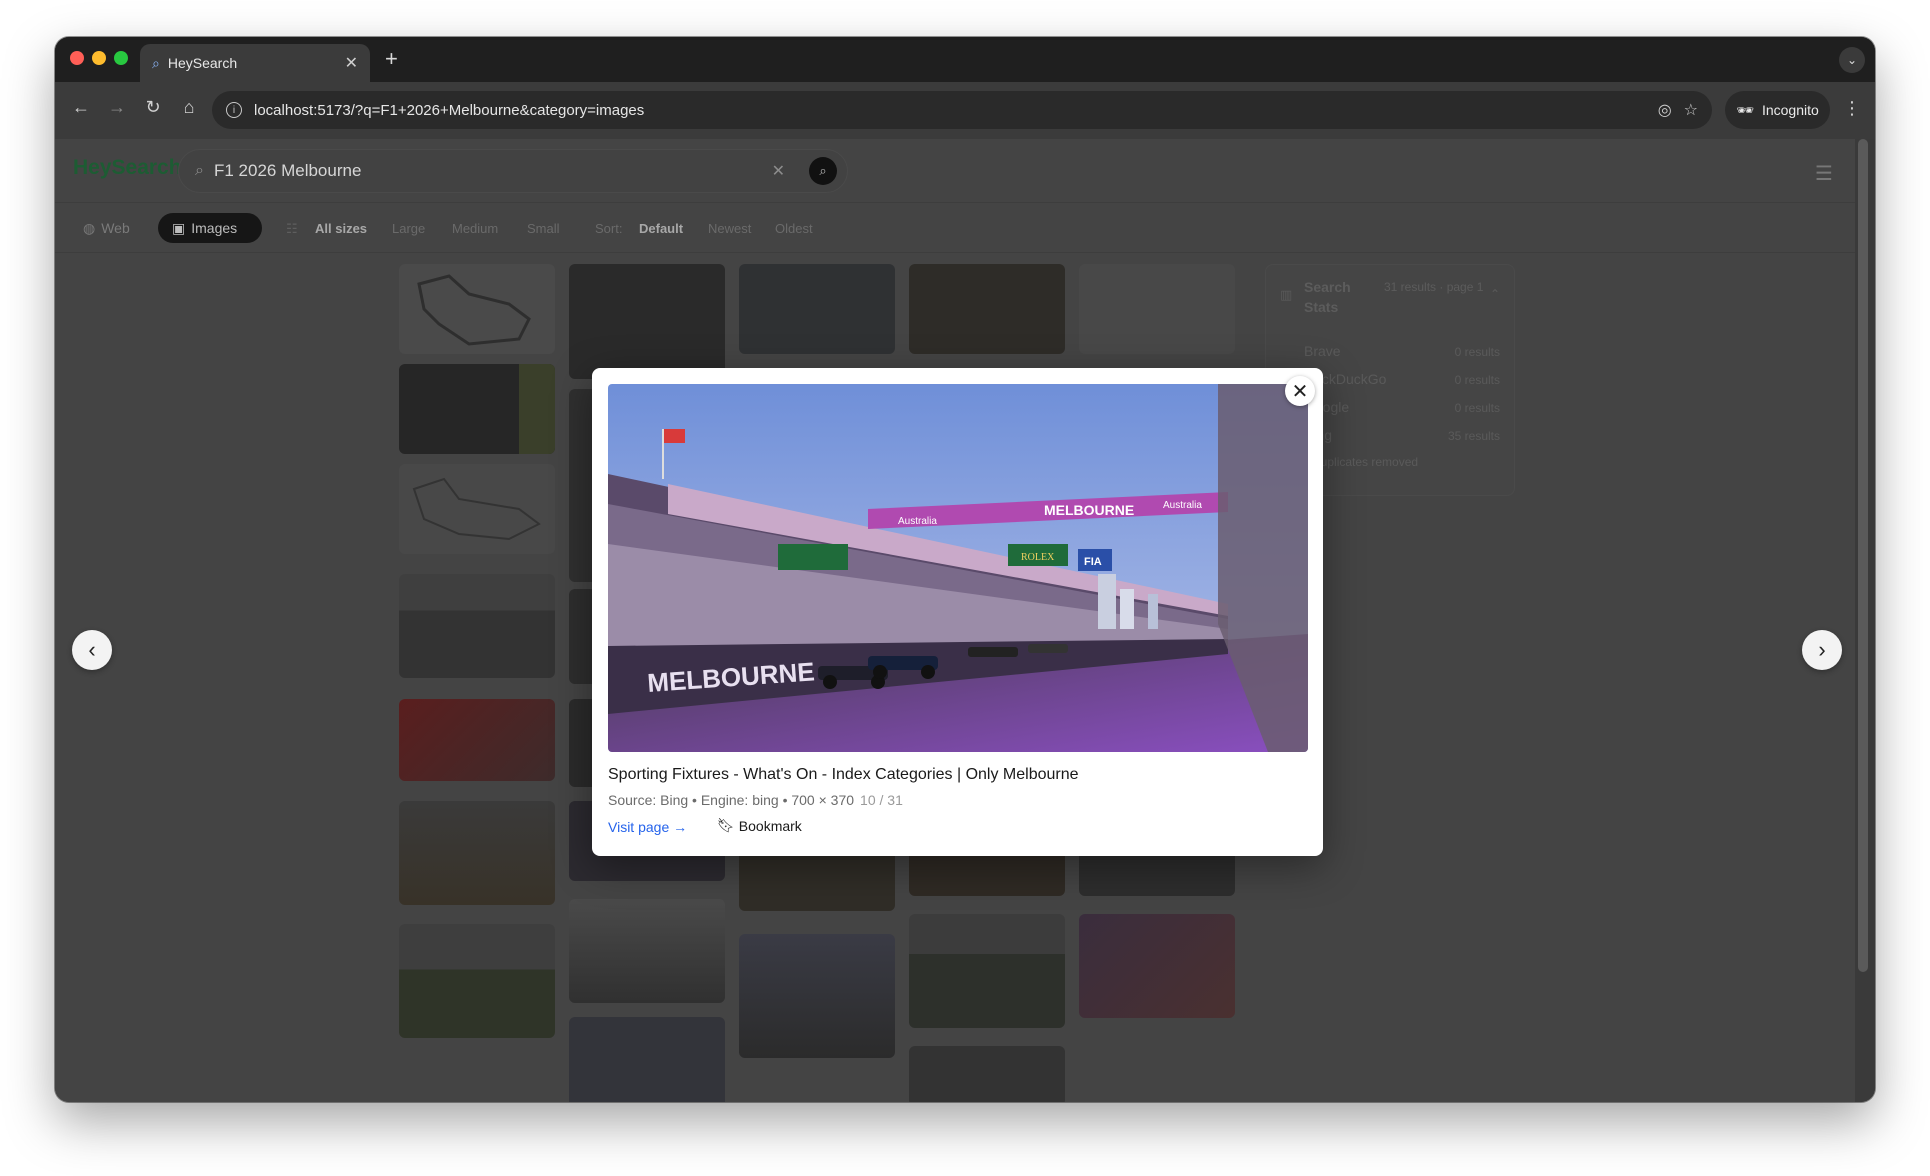 This screenshot has height=1176, width=1930. I want to click on site-info-icon: i, so click(234, 110).